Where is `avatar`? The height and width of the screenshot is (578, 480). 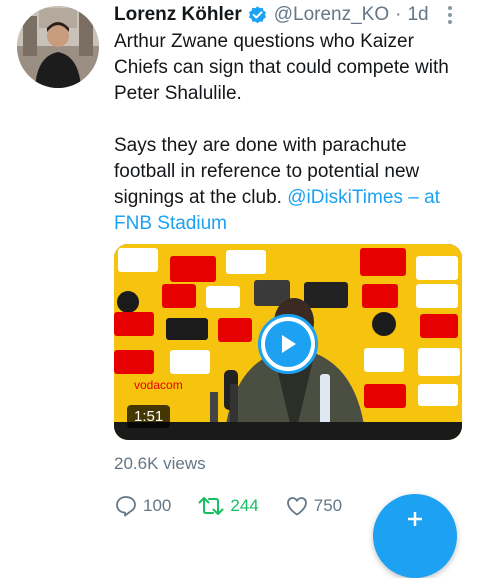
avatar is located at coordinates (58, 47).